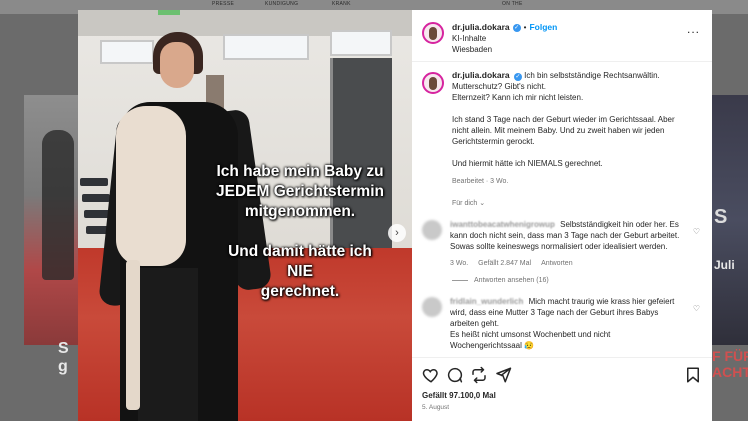  What do you see at coordinates (168, 344) in the screenshot?
I see `photo-leg` at bounding box center [168, 344].